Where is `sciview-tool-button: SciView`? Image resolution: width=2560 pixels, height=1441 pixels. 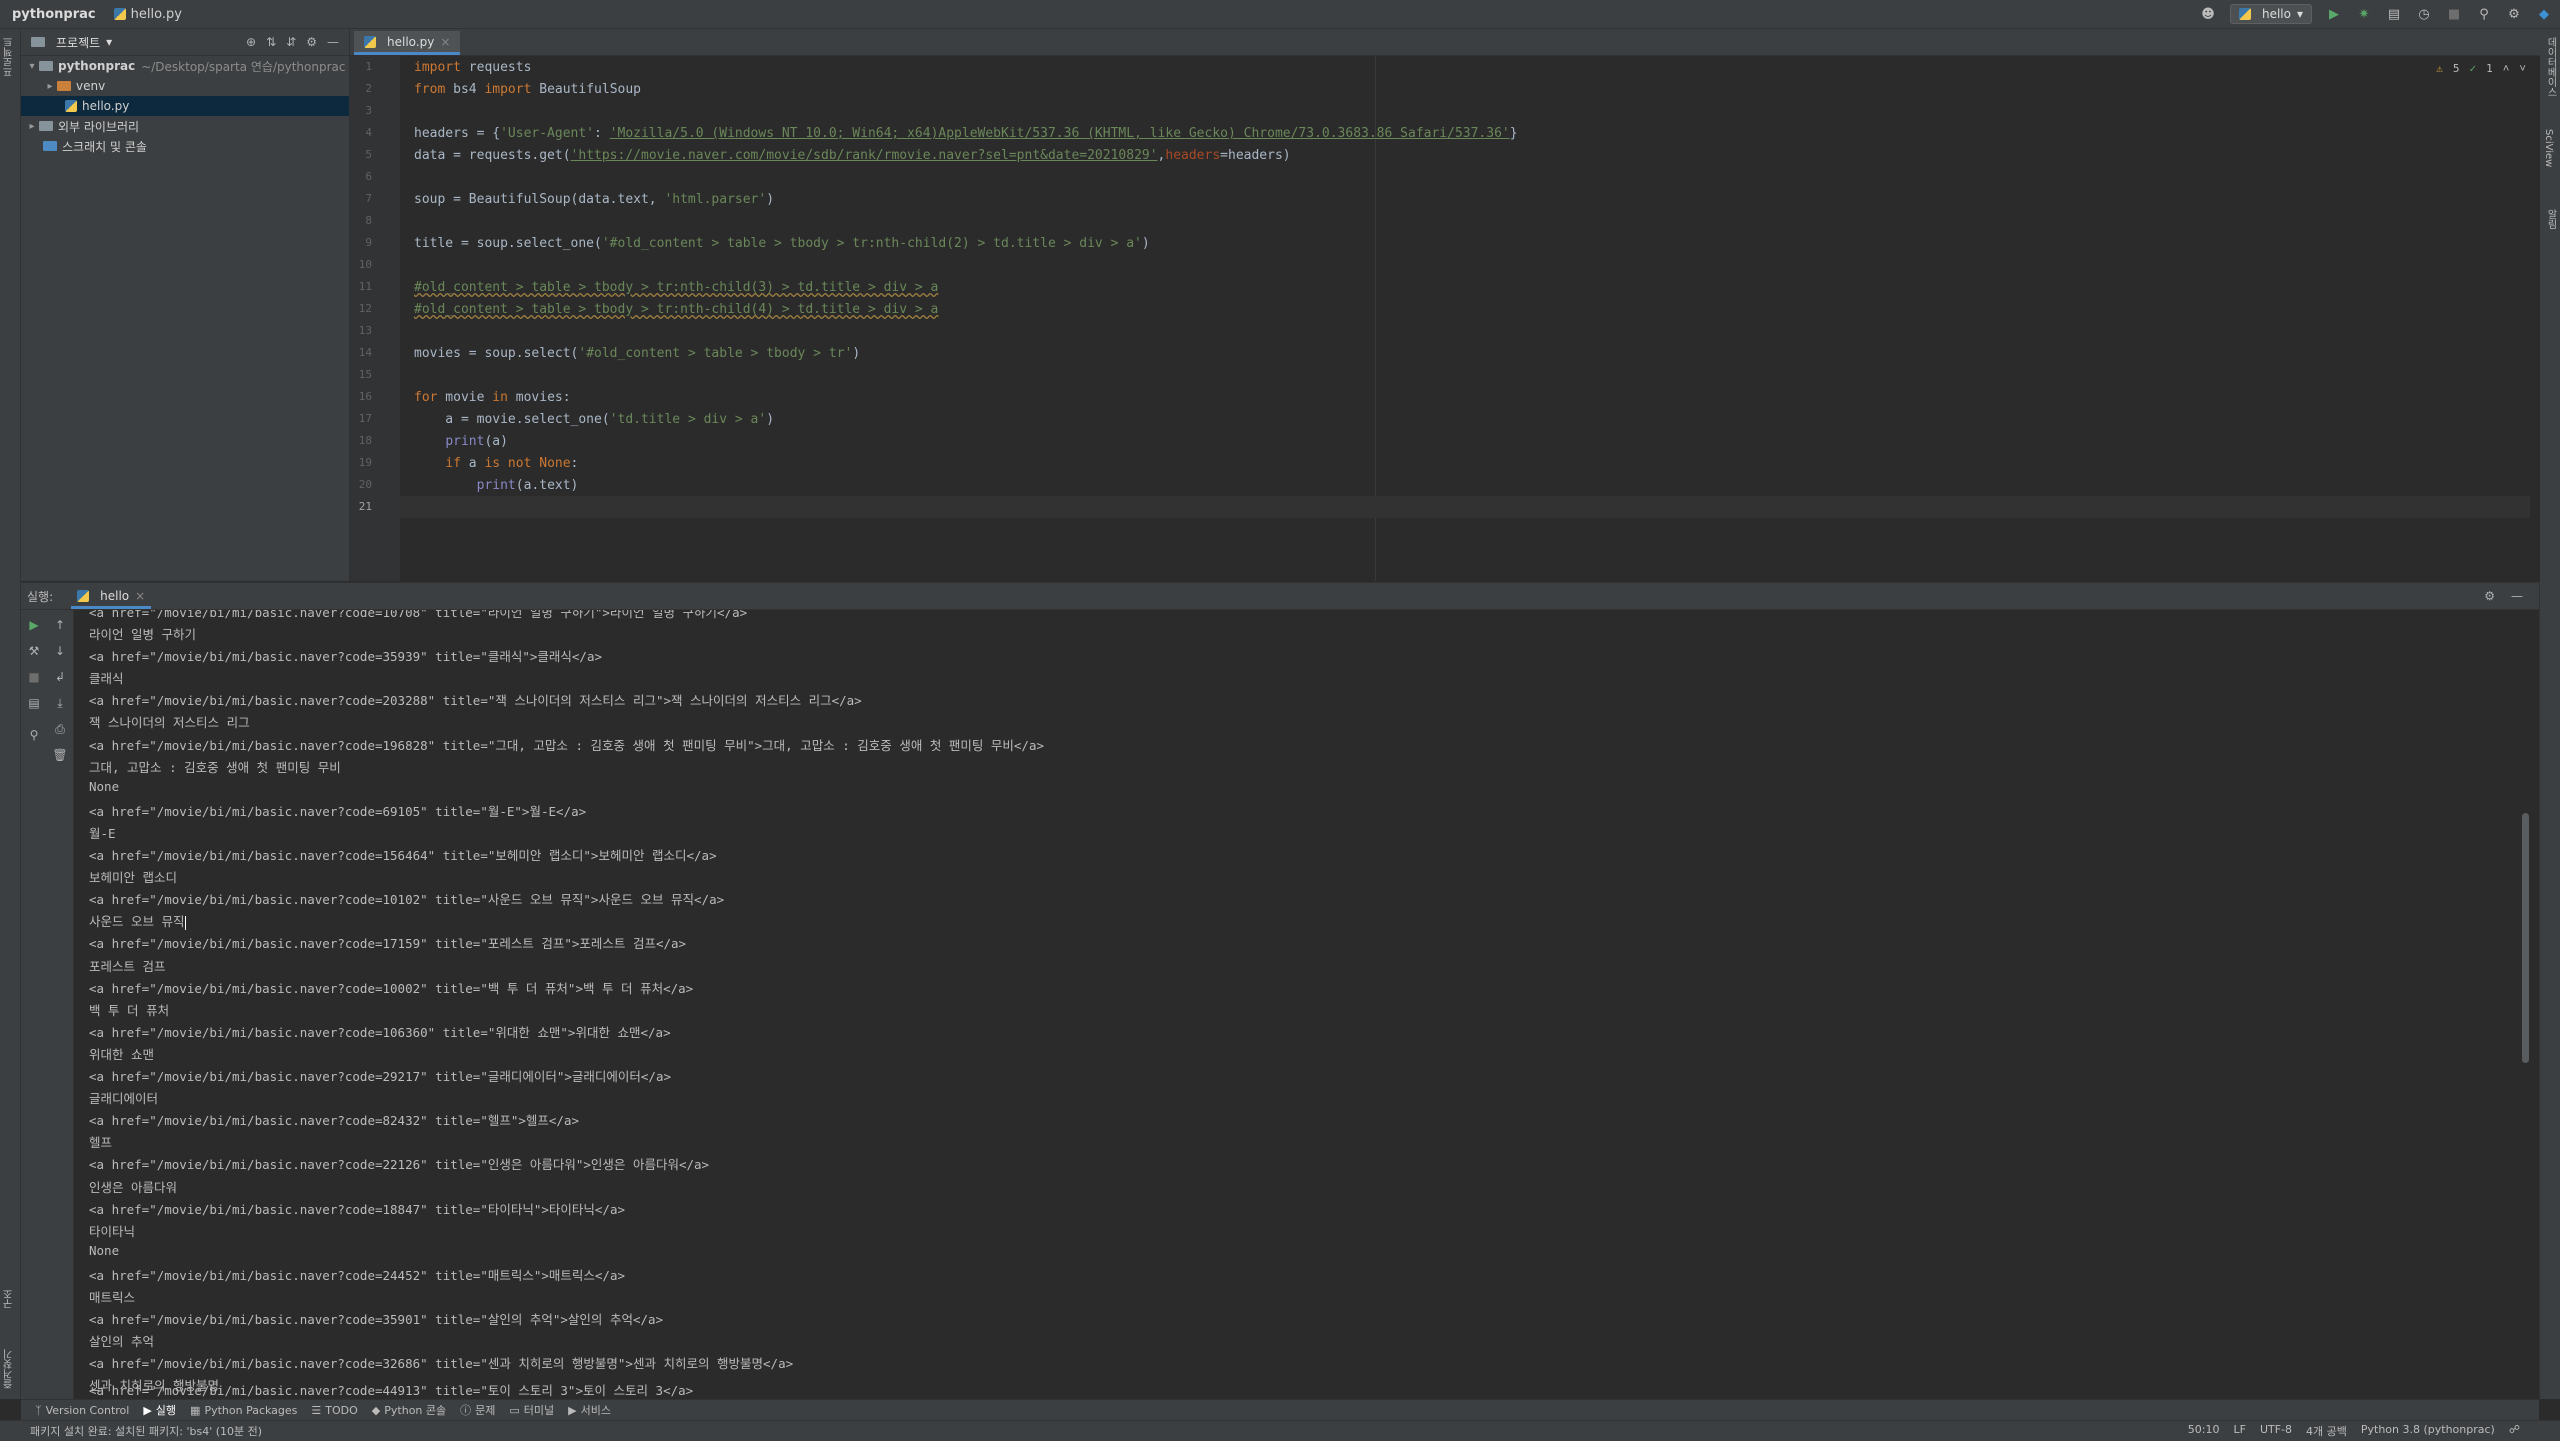
sciview-tool-button: SciView is located at coordinates (2548, 148).